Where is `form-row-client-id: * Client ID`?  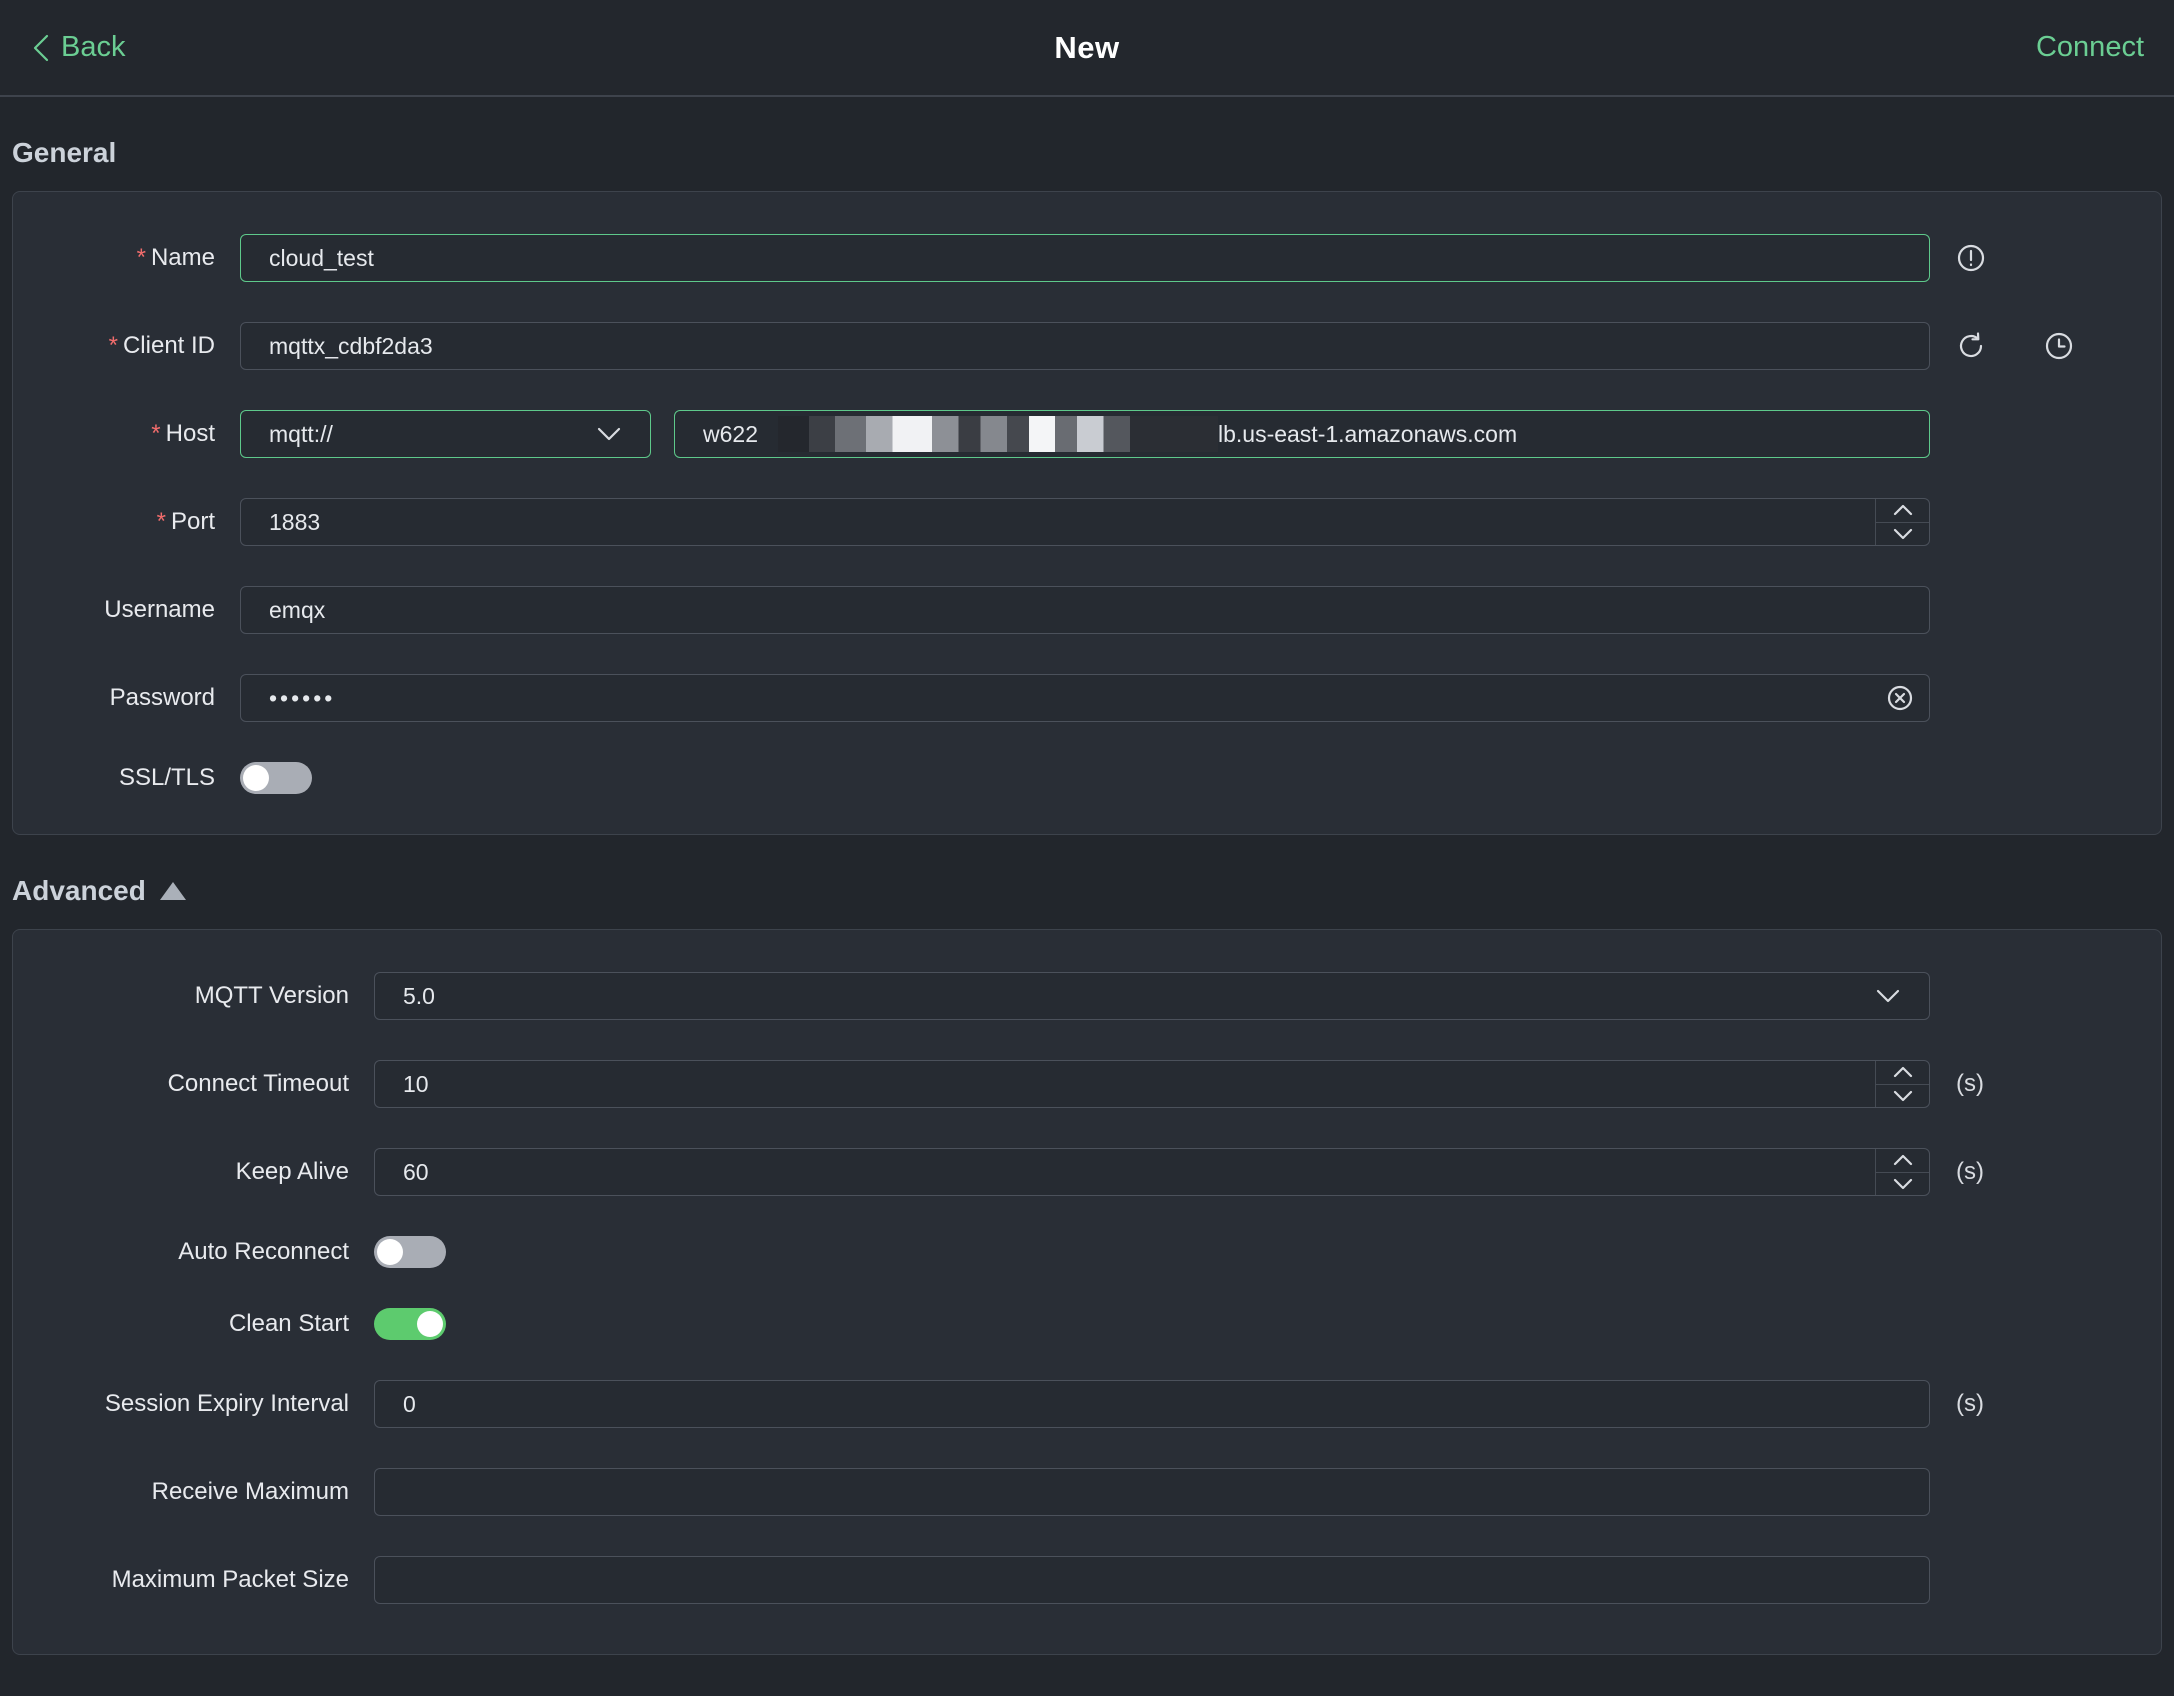 form-row-client-id: * Client ID is located at coordinates (1087, 346).